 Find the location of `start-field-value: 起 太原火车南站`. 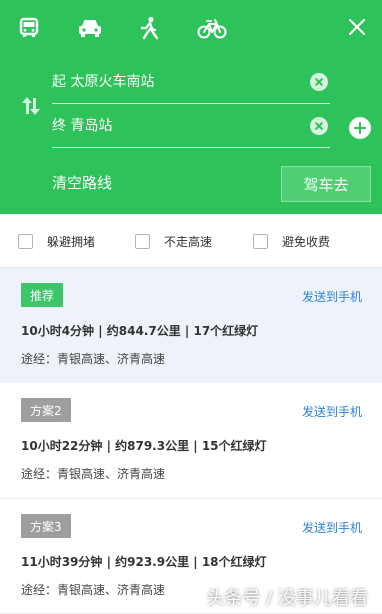

start-field-value: 起 太原火车南站 is located at coordinates (103, 82).